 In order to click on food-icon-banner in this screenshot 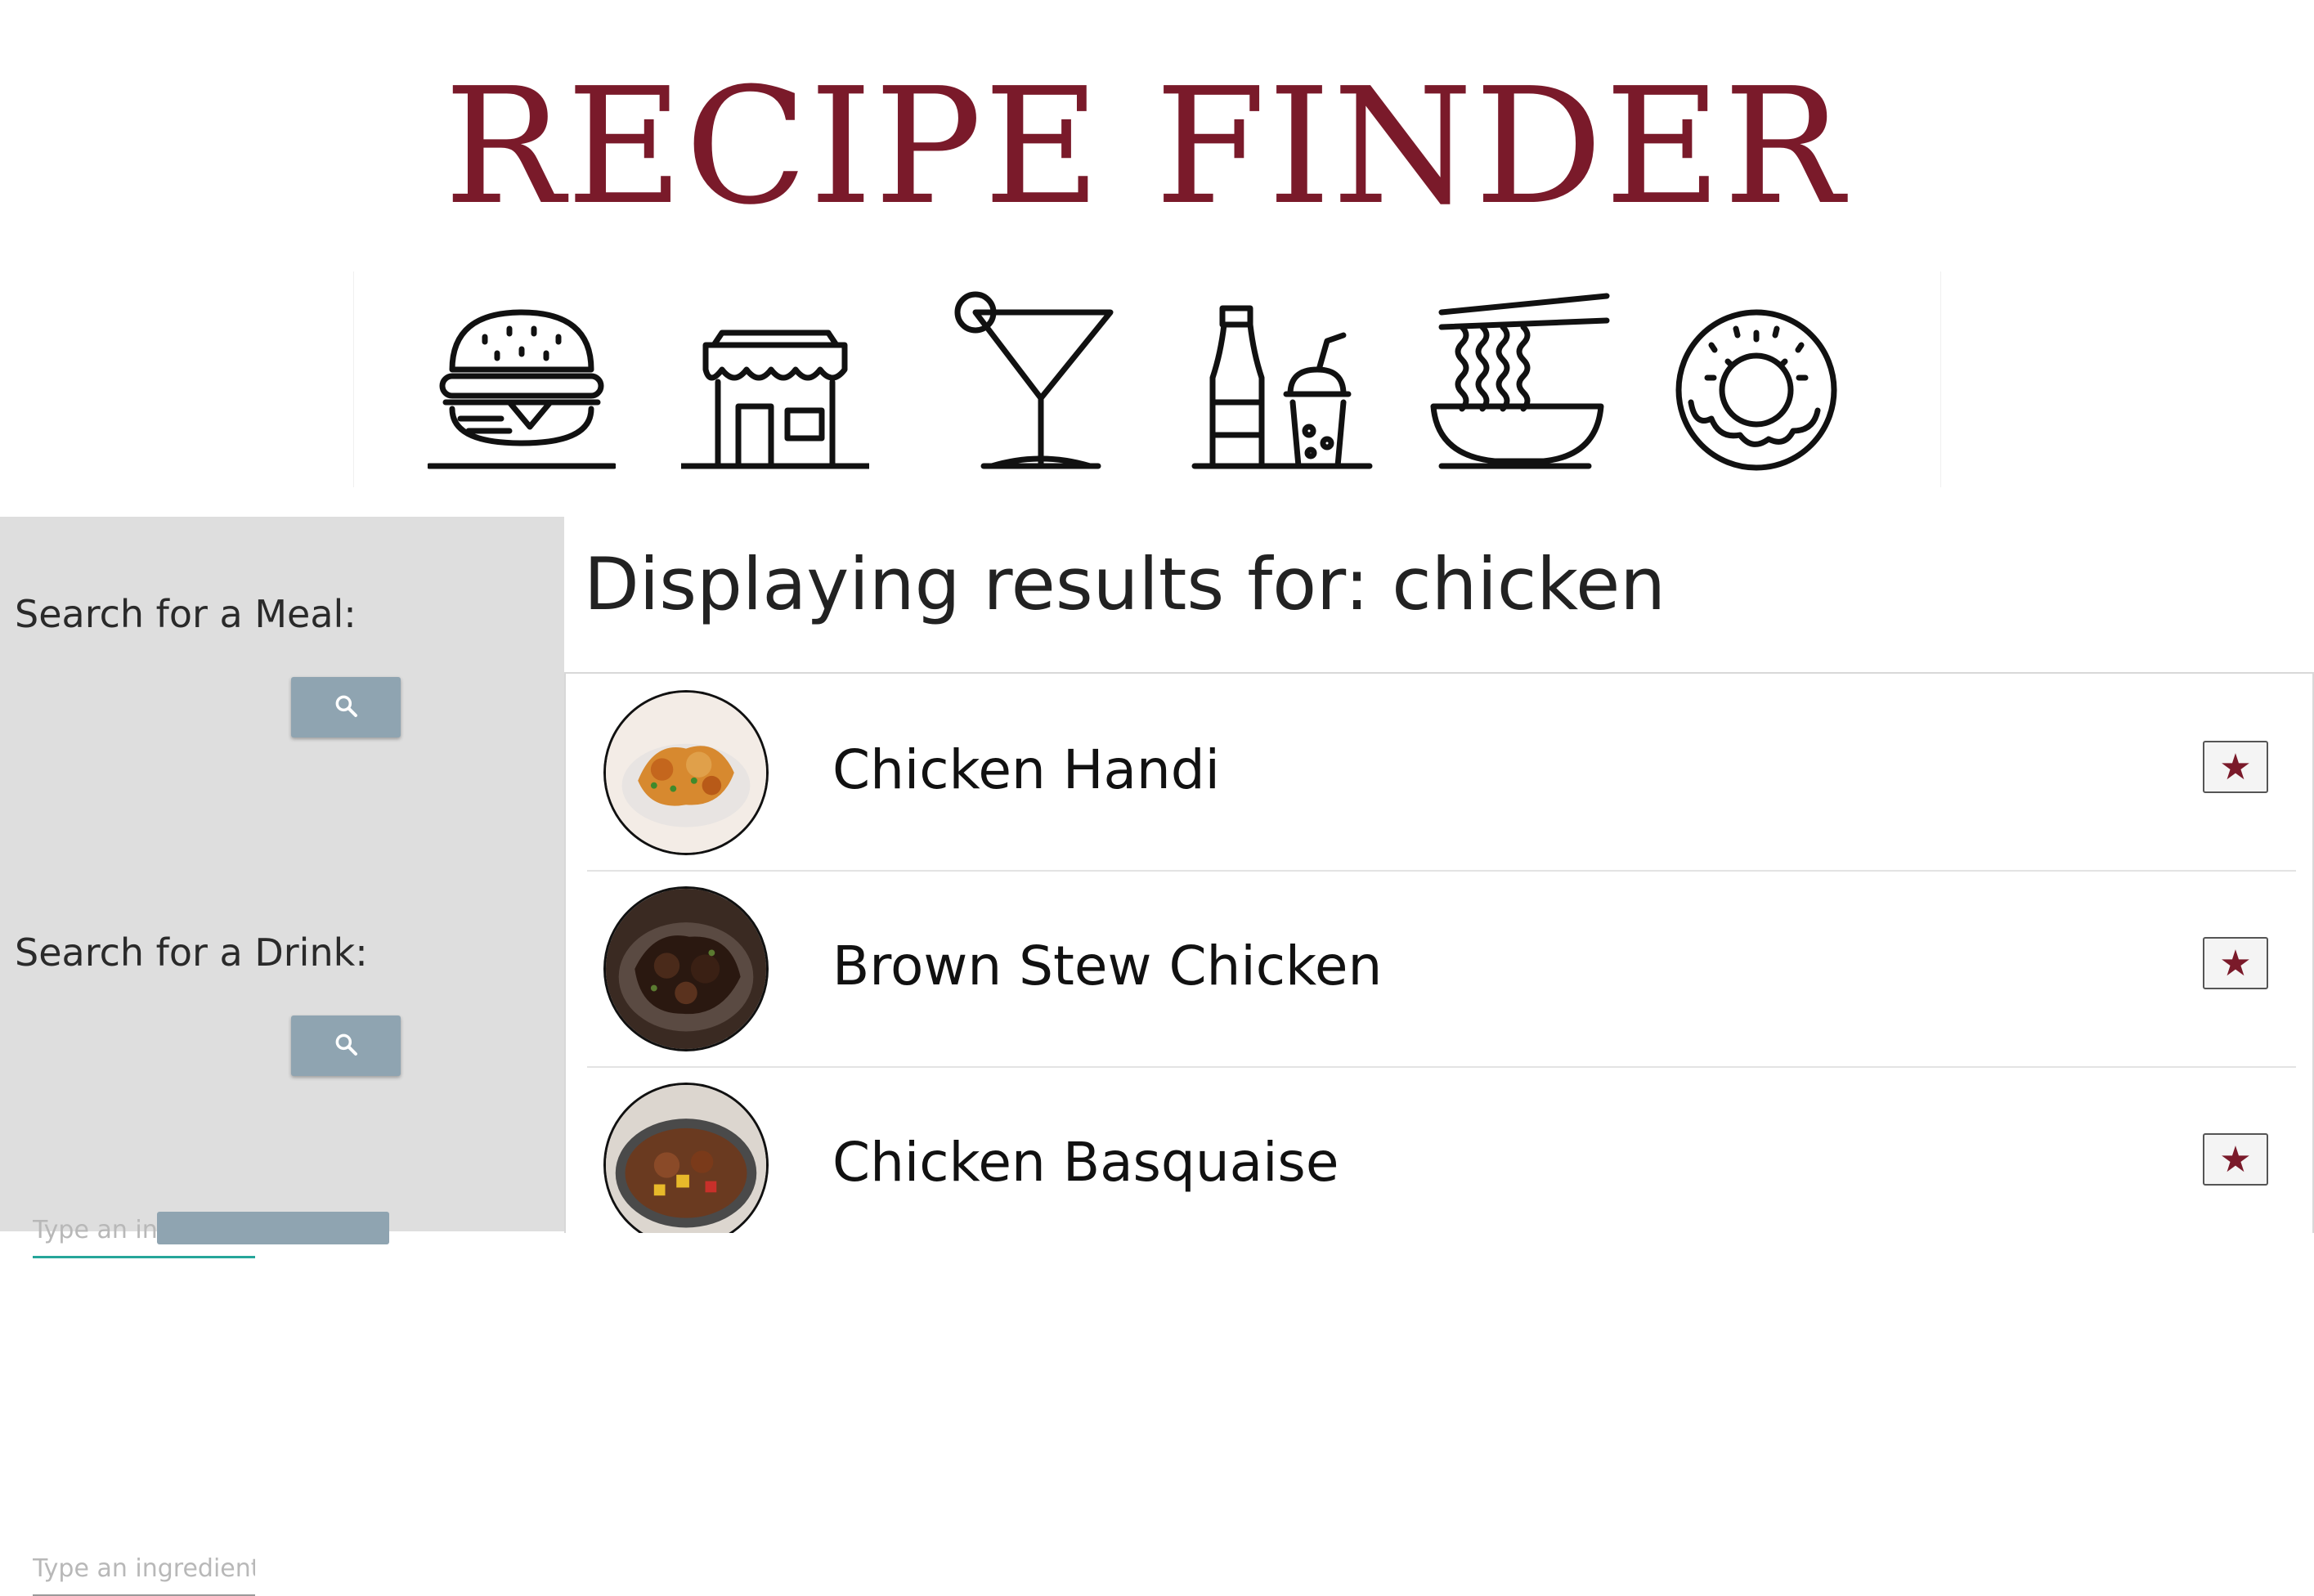, I will do `click(1147, 379)`.